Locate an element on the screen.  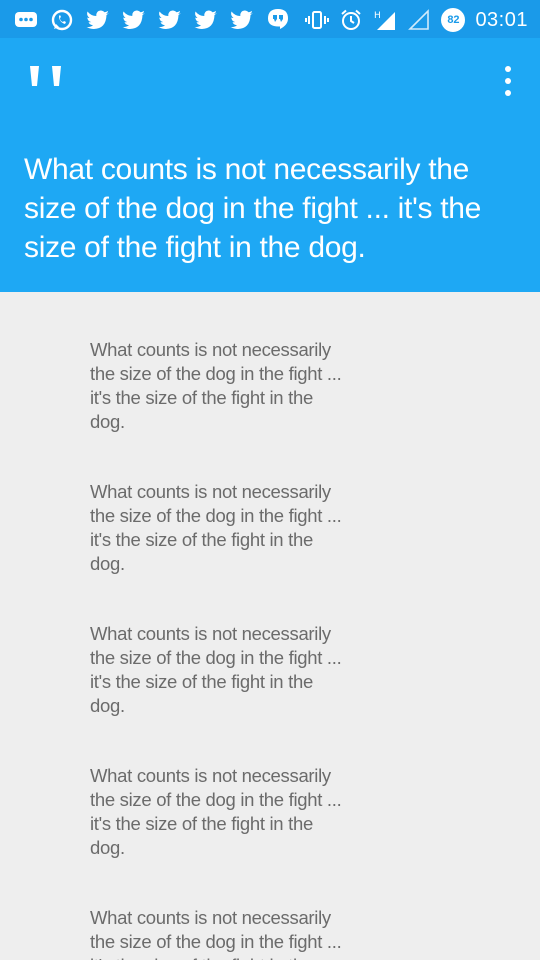
overflow-menu-button is located at coordinates (508, 81).